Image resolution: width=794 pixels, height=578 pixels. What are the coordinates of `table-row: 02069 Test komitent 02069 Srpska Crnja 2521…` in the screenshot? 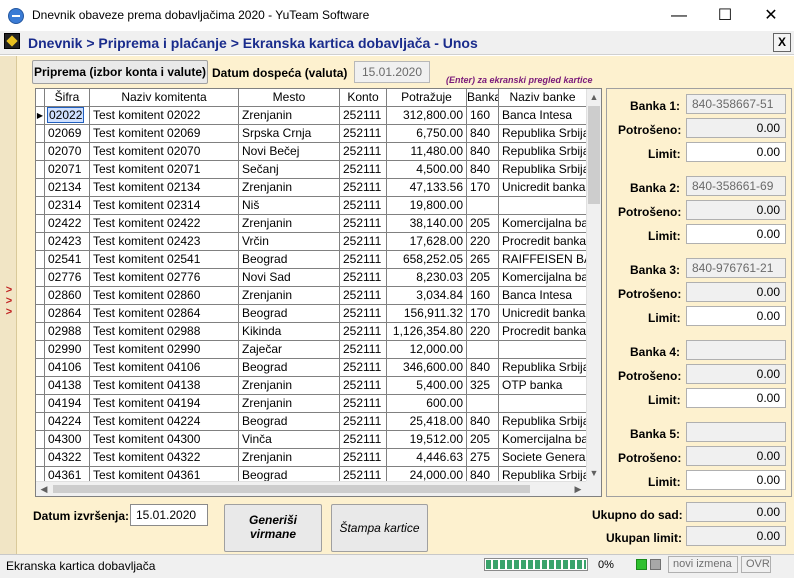 It's located at (311, 134).